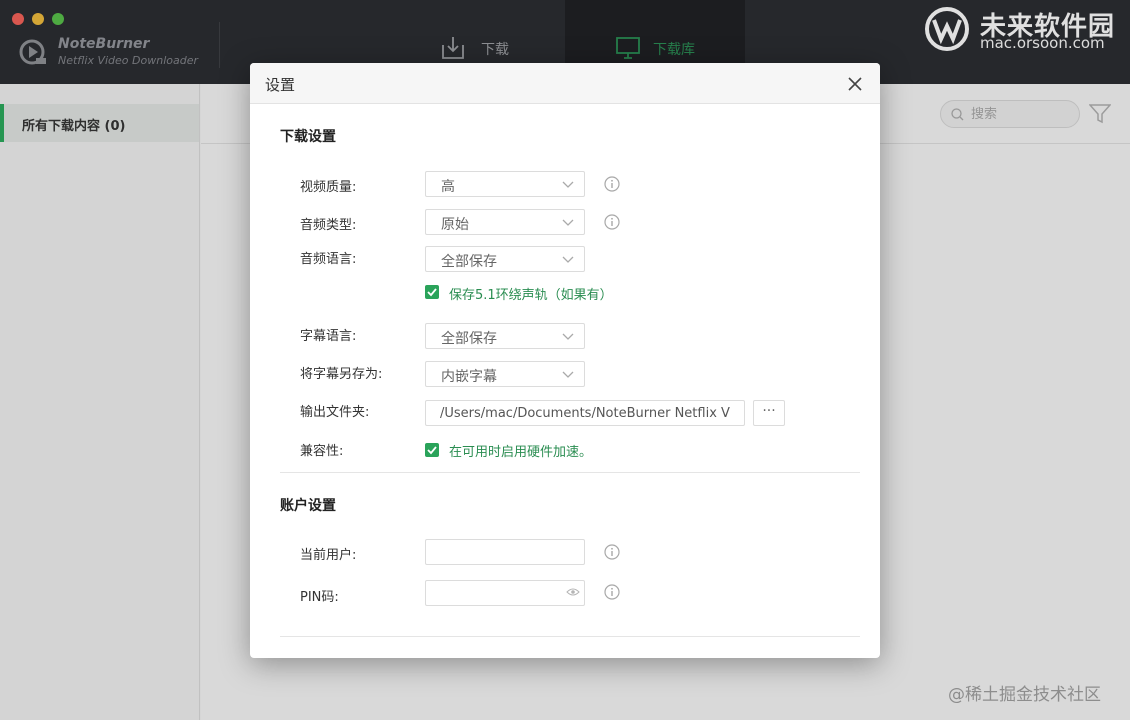 This screenshot has width=1130, height=720. What do you see at coordinates (335, 412) in the screenshot?
I see `output-folder-label: 输出文件夹:` at bounding box center [335, 412].